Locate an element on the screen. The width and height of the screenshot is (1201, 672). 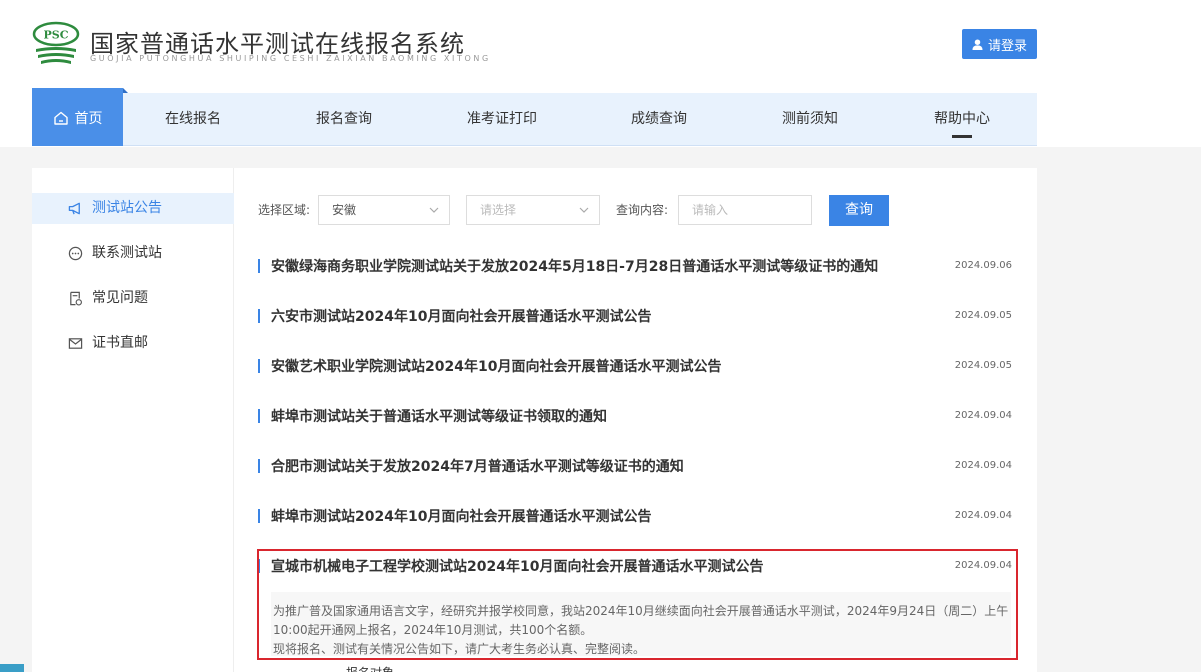
nav-label: 帮助中心 is located at coordinates (962, 119).